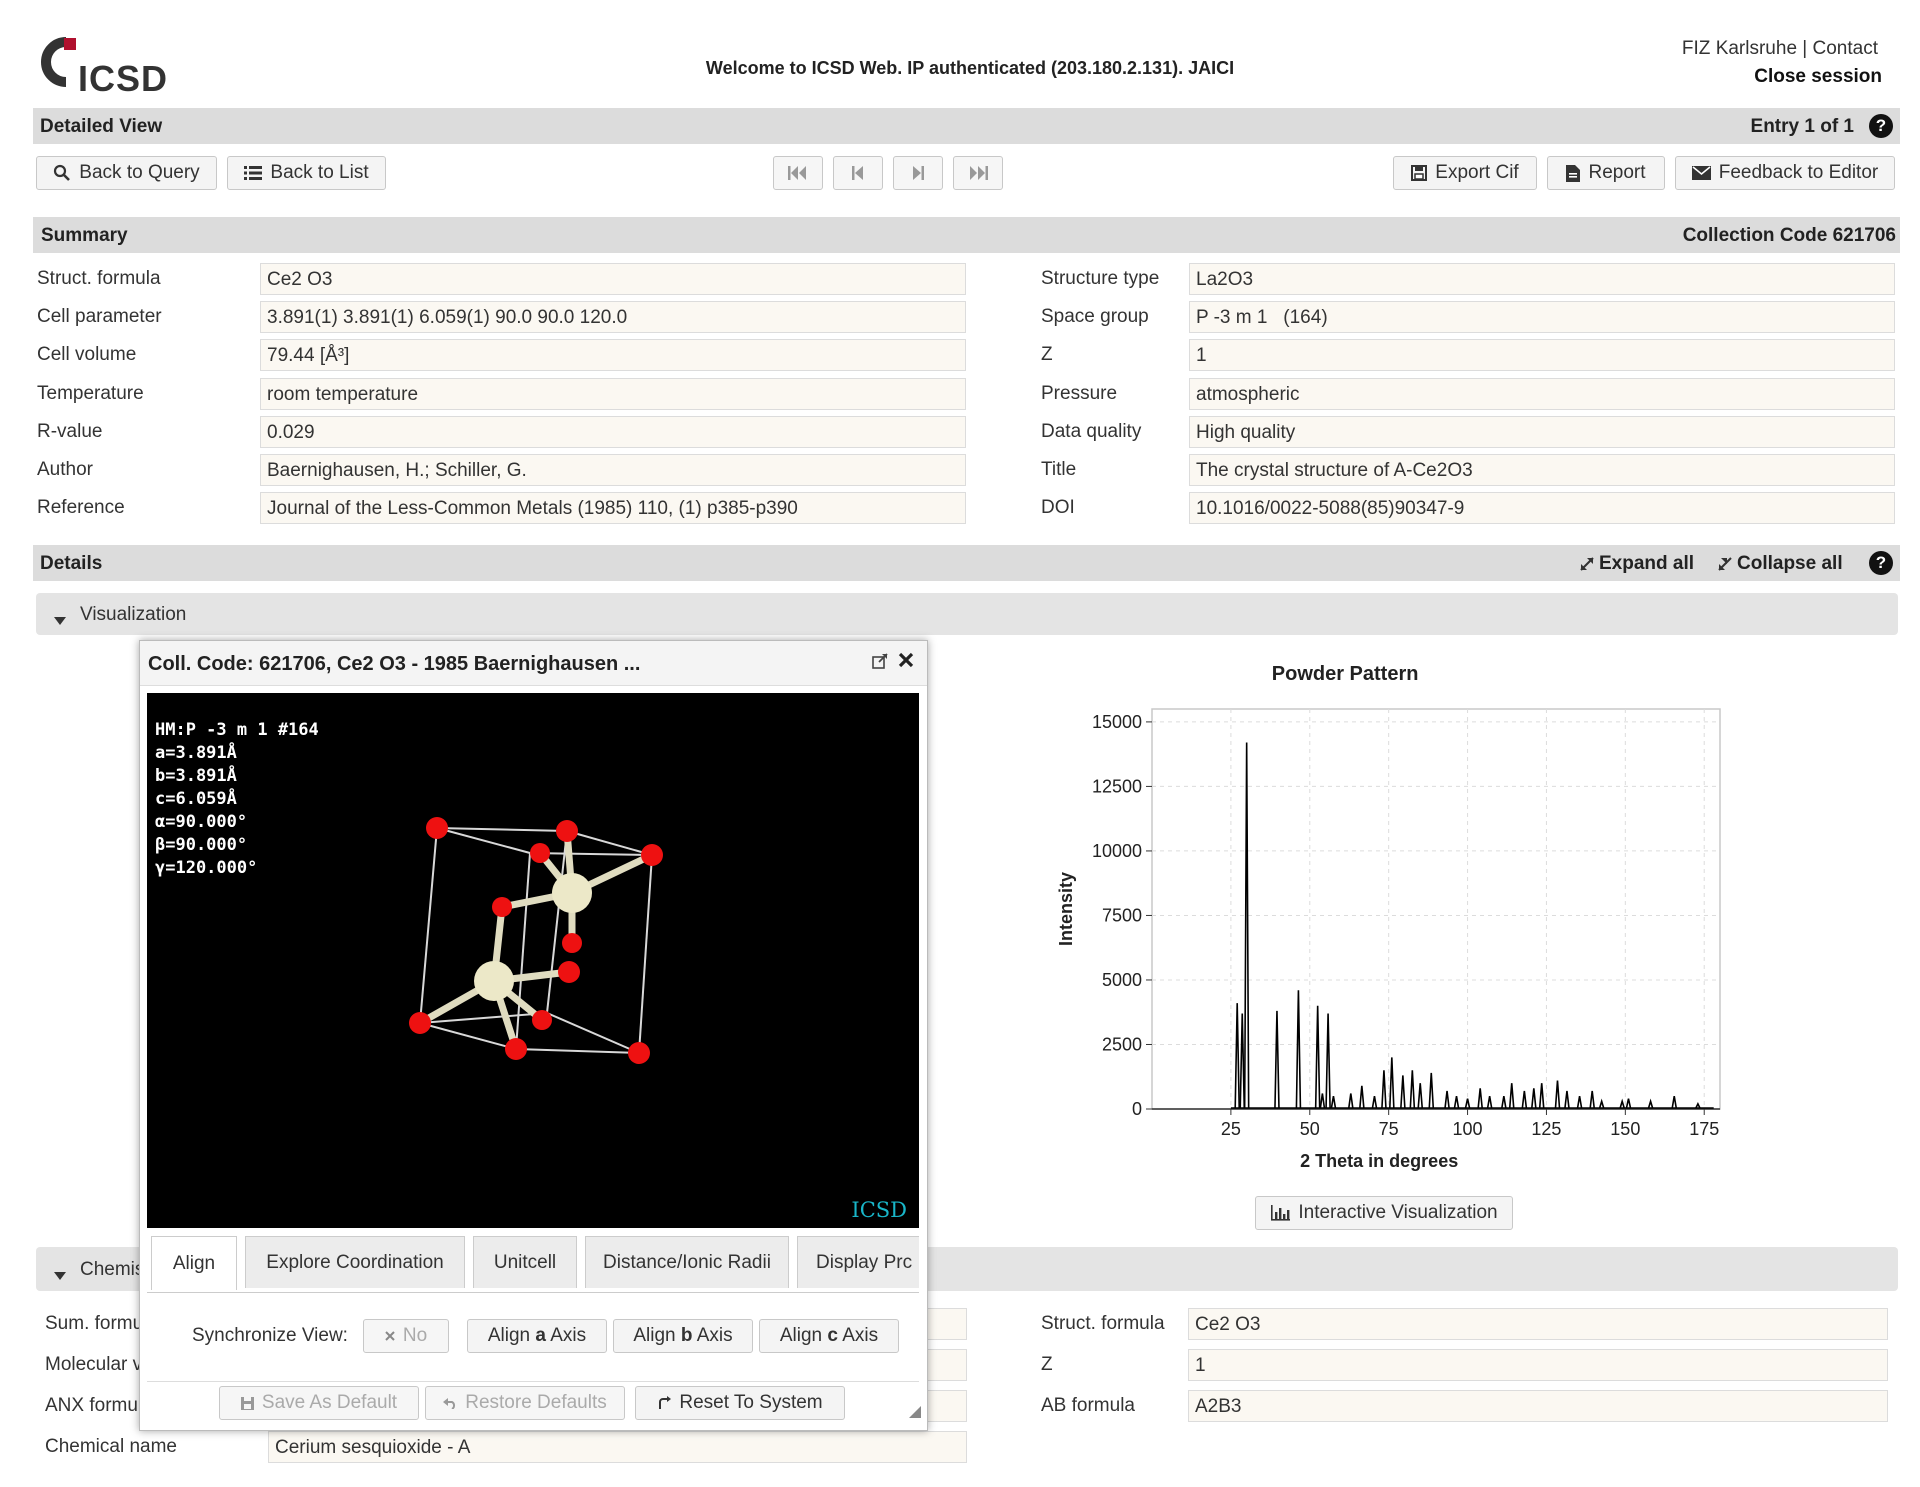  I want to click on author-field: Baernighausen, H.; Schiller, G., so click(613, 470).